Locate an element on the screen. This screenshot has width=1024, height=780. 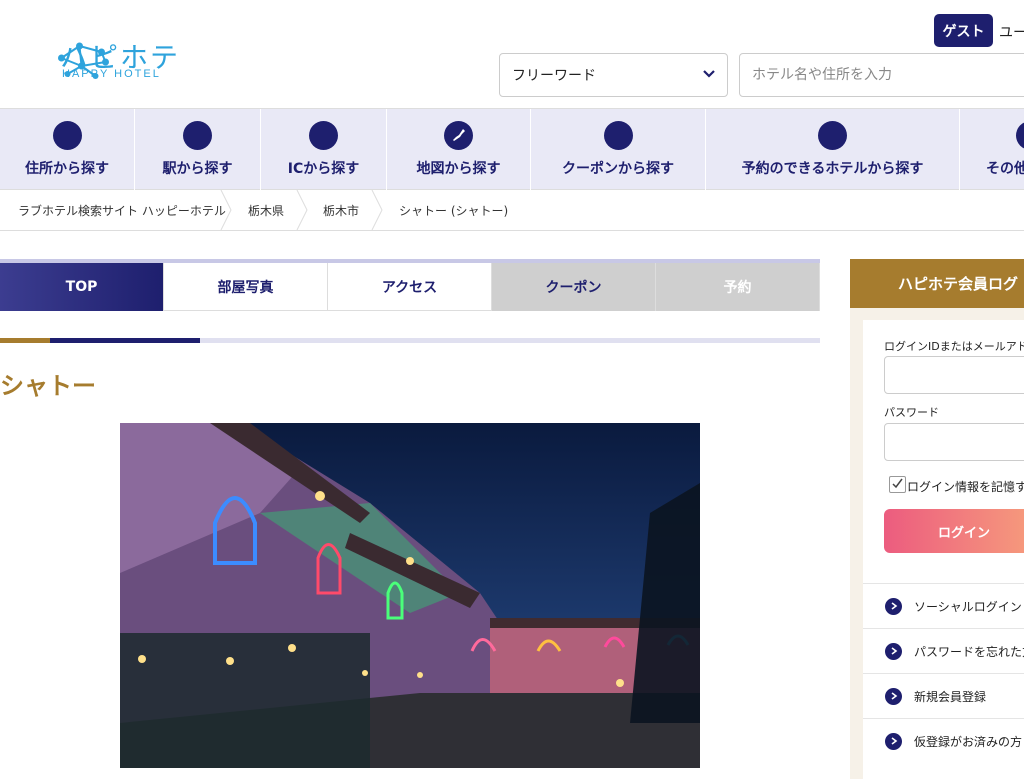
login-button: ログイン is located at coordinates (954, 531).